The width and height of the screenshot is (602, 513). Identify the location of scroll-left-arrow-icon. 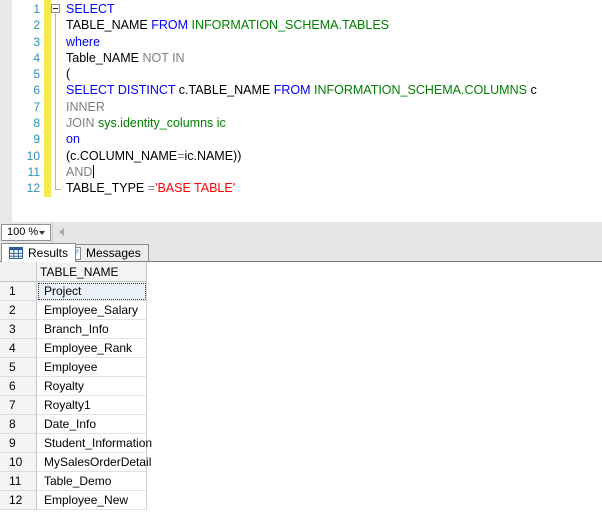
(61, 232).